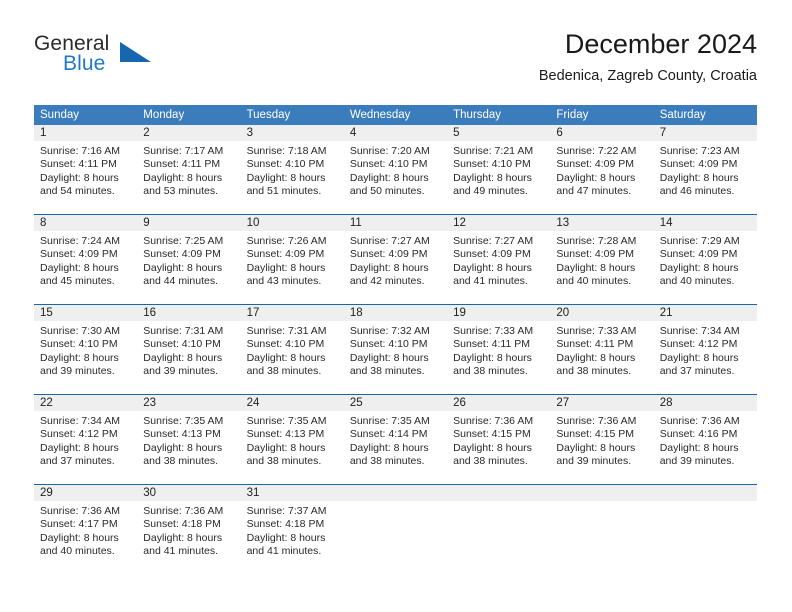  What do you see at coordinates (699, 241) in the screenshot?
I see `sunrise-text: Sunrise: 7:29 AM` at bounding box center [699, 241].